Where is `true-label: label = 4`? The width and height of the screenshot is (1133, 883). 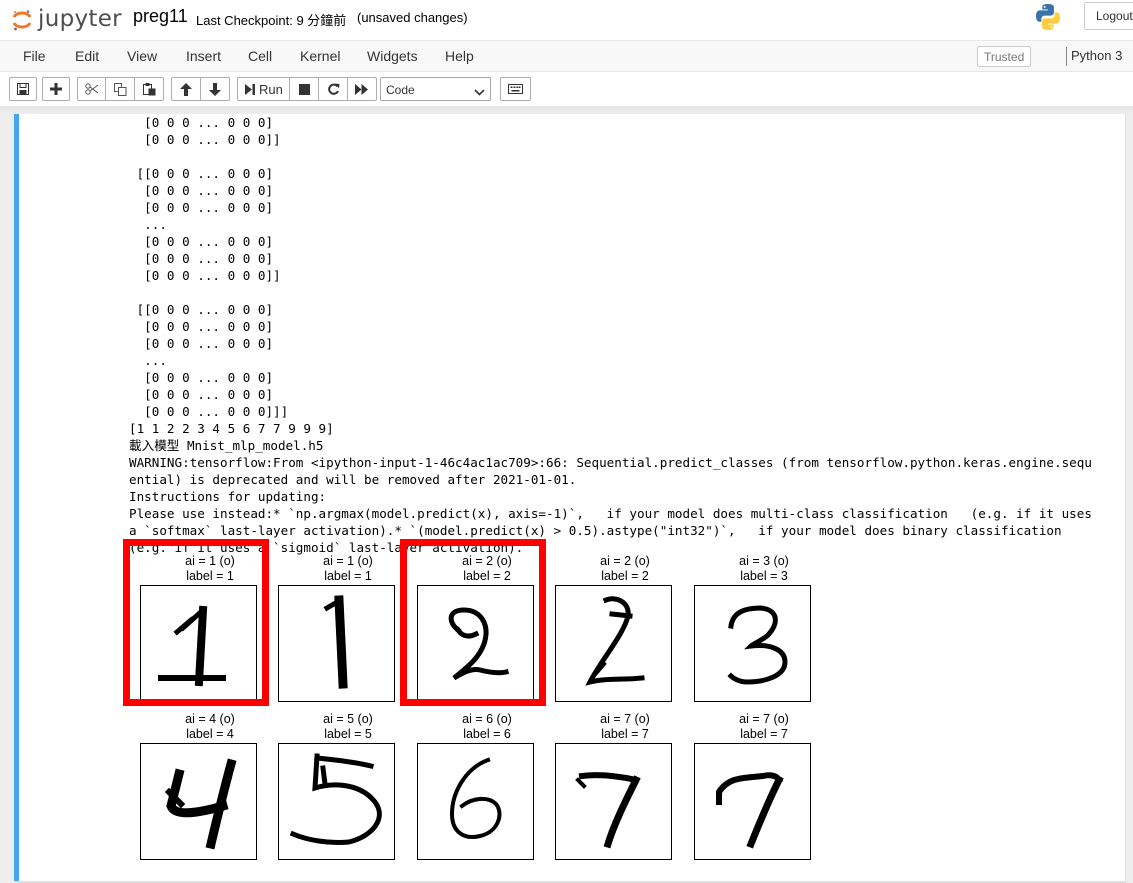 true-label: label = 4 is located at coordinates (210, 734).